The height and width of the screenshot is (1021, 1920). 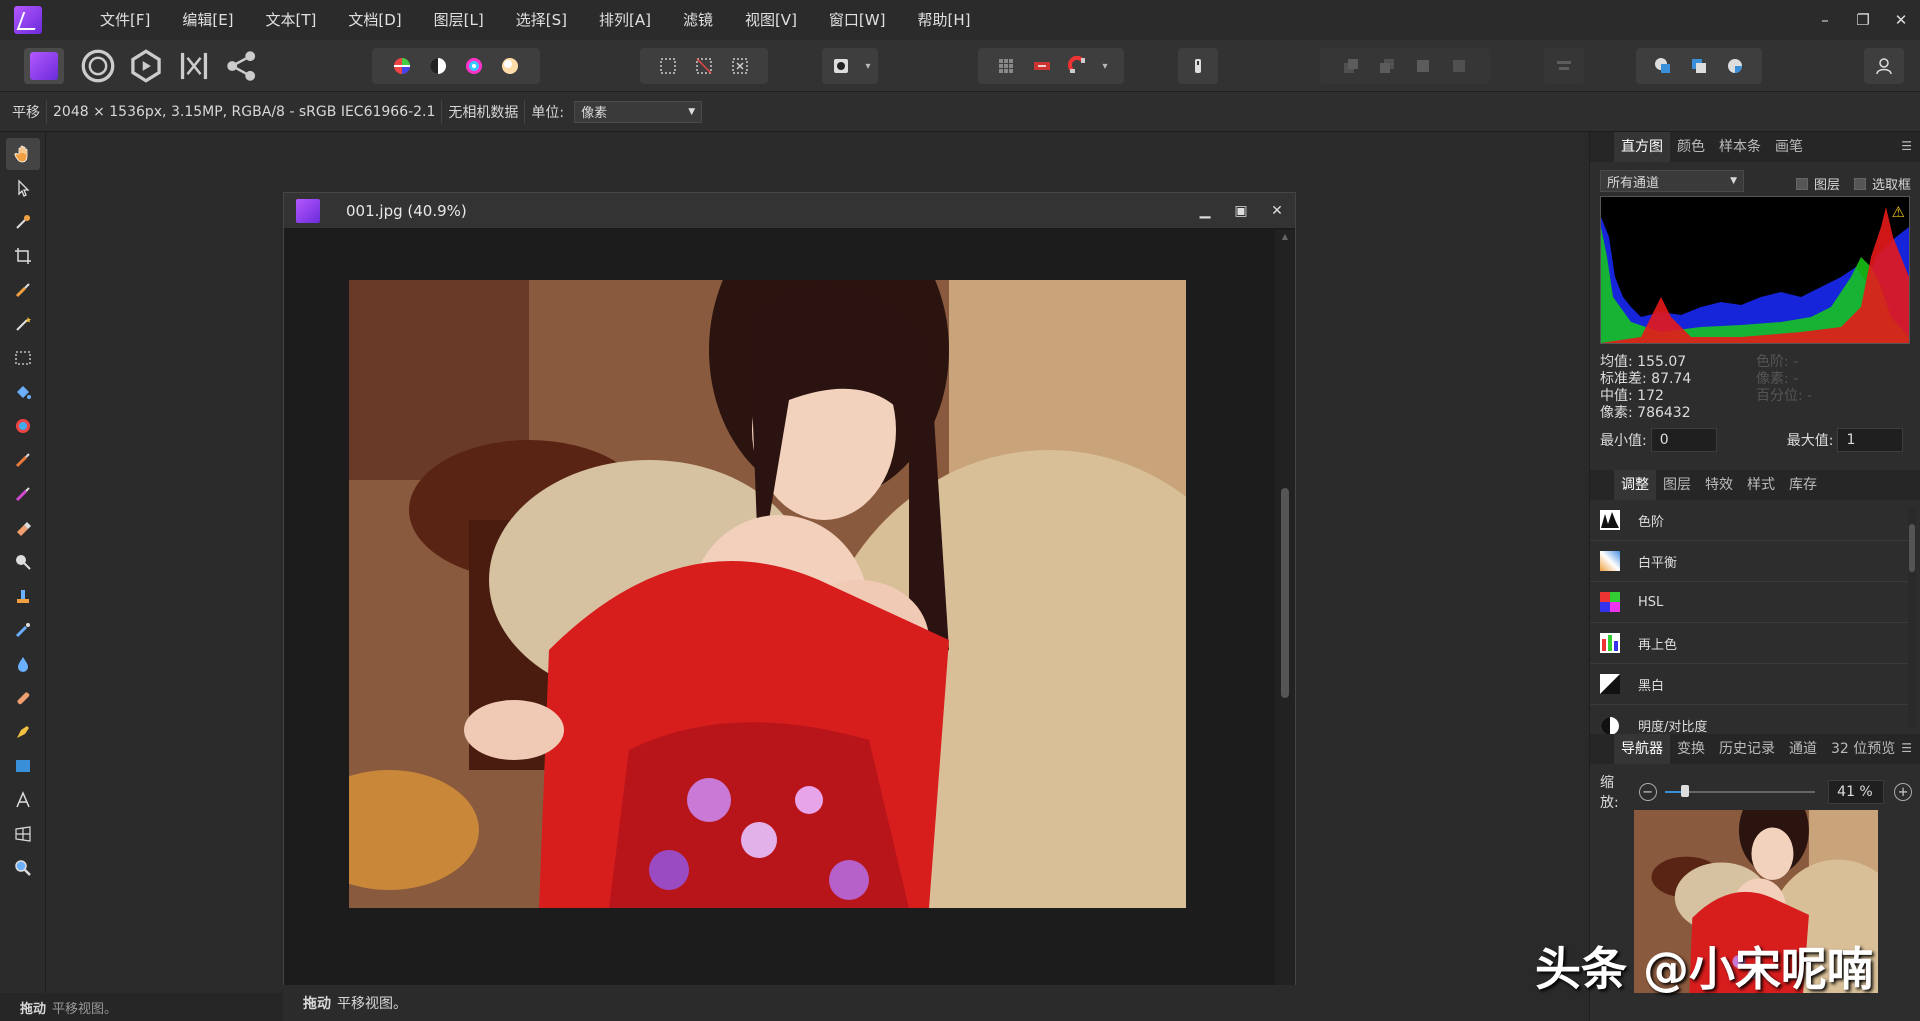 What do you see at coordinates (1761, 485) in the screenshot?
I see `tab-styles: 样式` at bounding box center [1761, 485].